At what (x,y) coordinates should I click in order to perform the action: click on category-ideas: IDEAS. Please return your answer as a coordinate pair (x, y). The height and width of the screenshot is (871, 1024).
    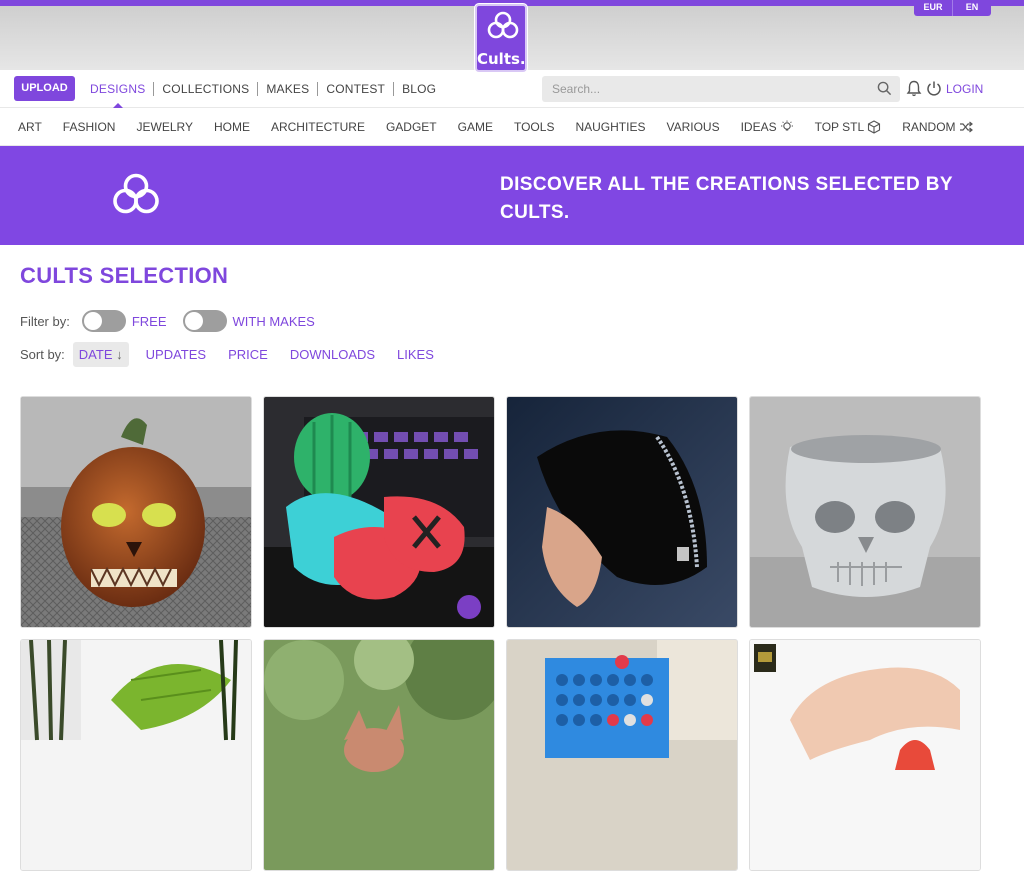
    Looking at the image, I should click on (767, 127).